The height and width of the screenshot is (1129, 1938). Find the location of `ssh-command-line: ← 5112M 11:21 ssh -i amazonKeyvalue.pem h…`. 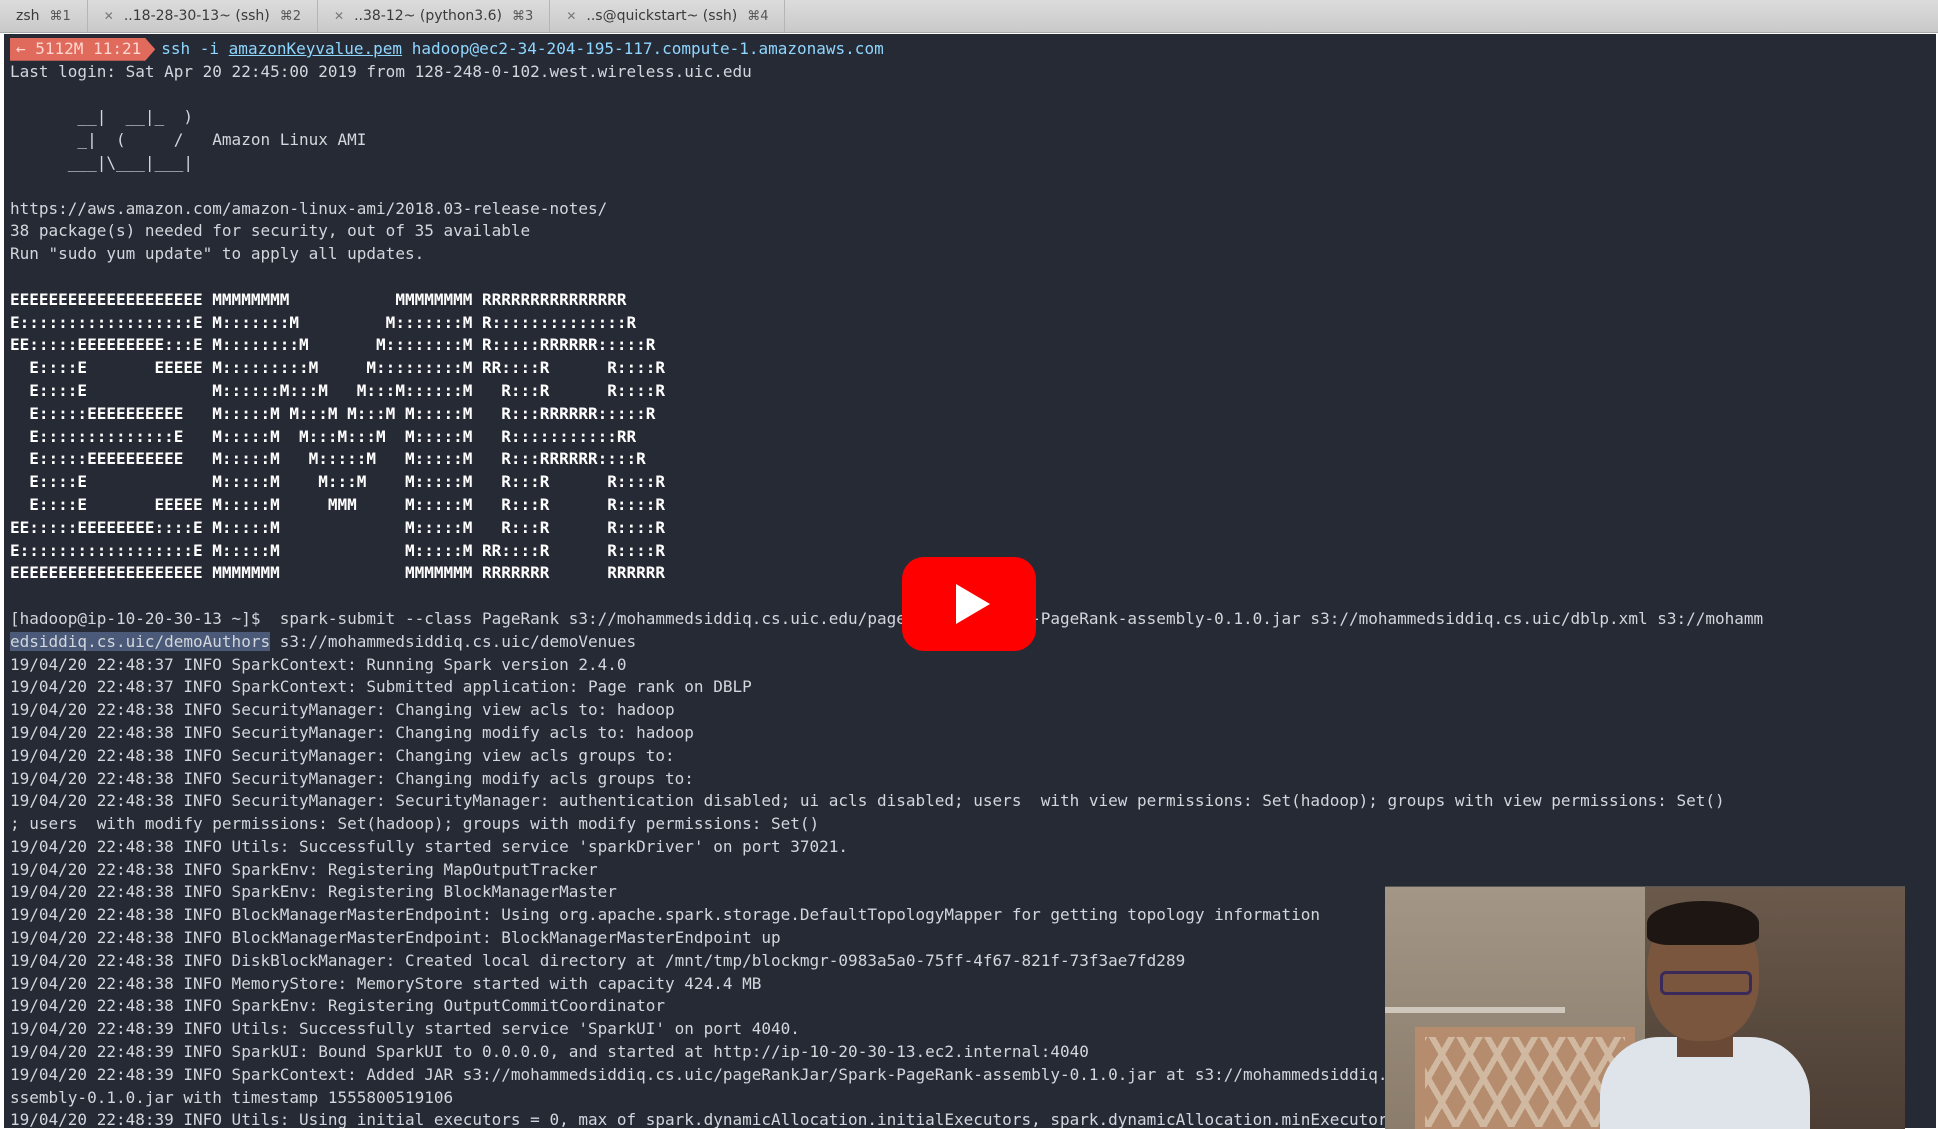

ssh-command-line: ← 5112M 11:21 ssh -i amazonKeyvalue.pem h… is located at coordinates (970, 49).